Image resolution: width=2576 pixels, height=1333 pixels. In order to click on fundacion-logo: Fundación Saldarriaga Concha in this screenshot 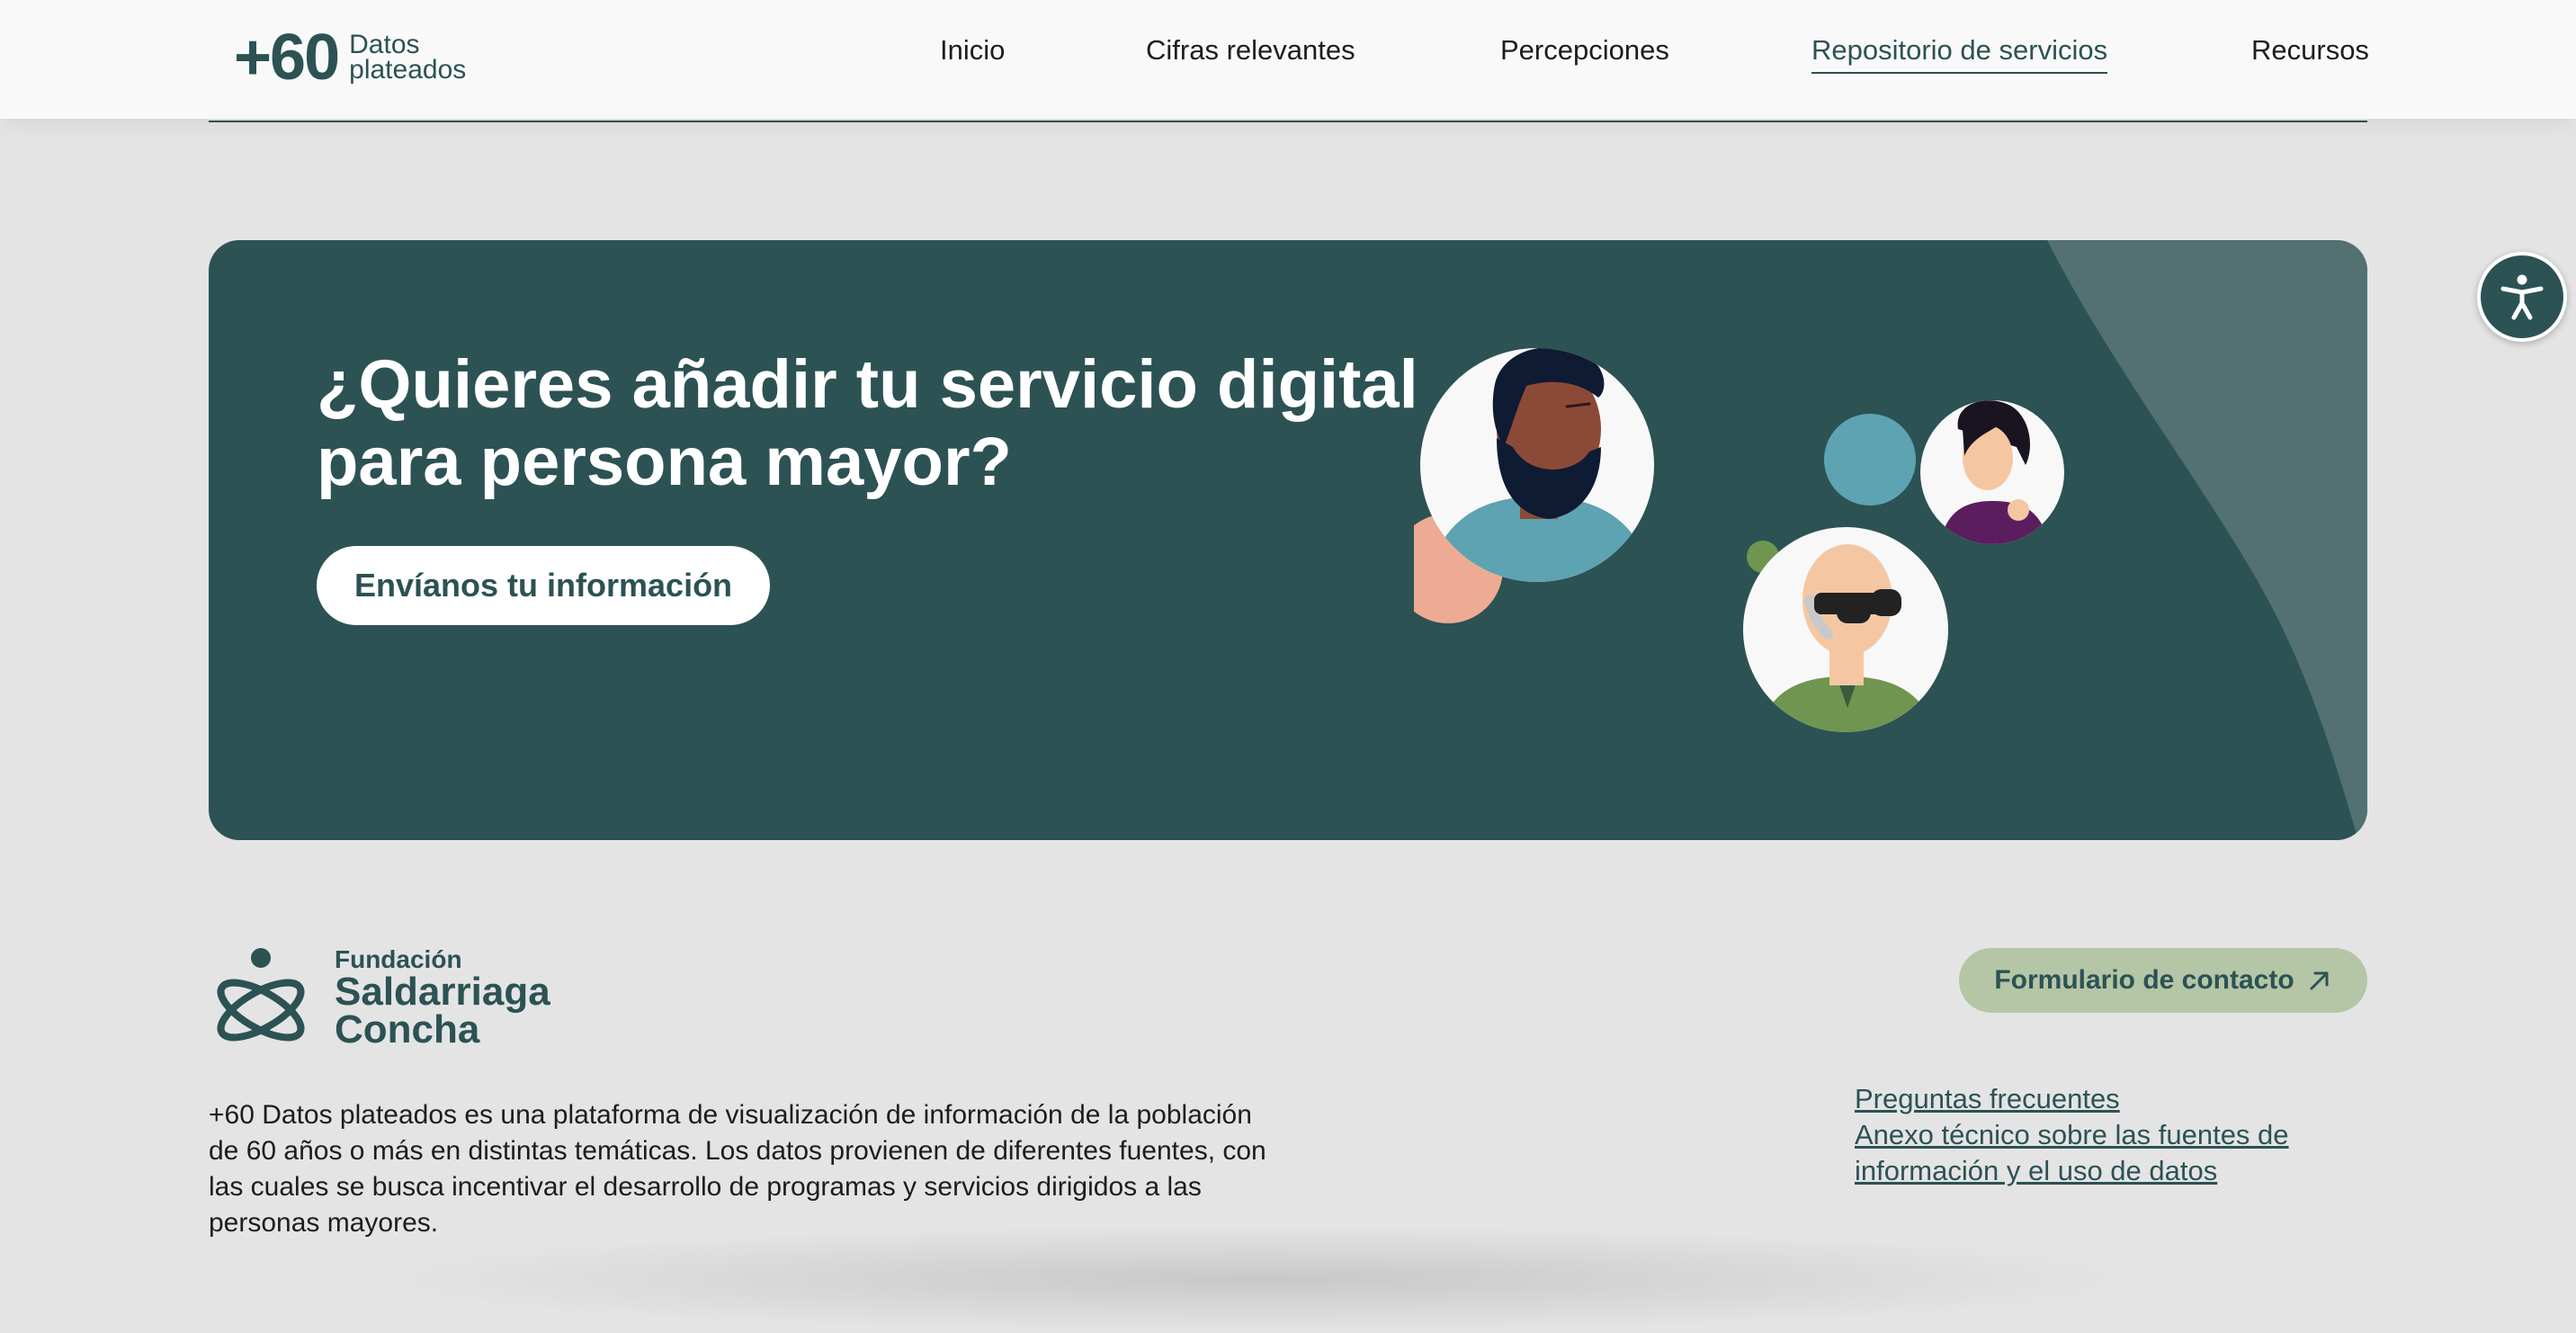, I will do `click(379, 998)`.